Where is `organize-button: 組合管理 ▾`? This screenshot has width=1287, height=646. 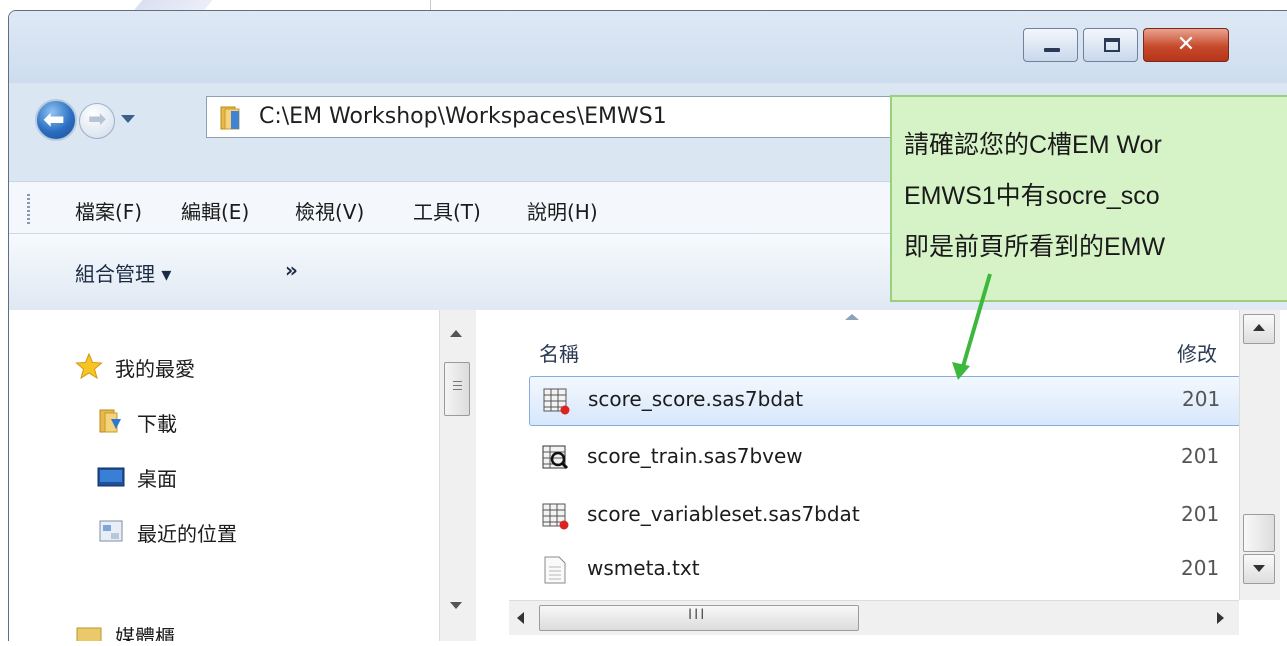 organize-button: 組合管理 ▾ is located at coordinates (123, 272).